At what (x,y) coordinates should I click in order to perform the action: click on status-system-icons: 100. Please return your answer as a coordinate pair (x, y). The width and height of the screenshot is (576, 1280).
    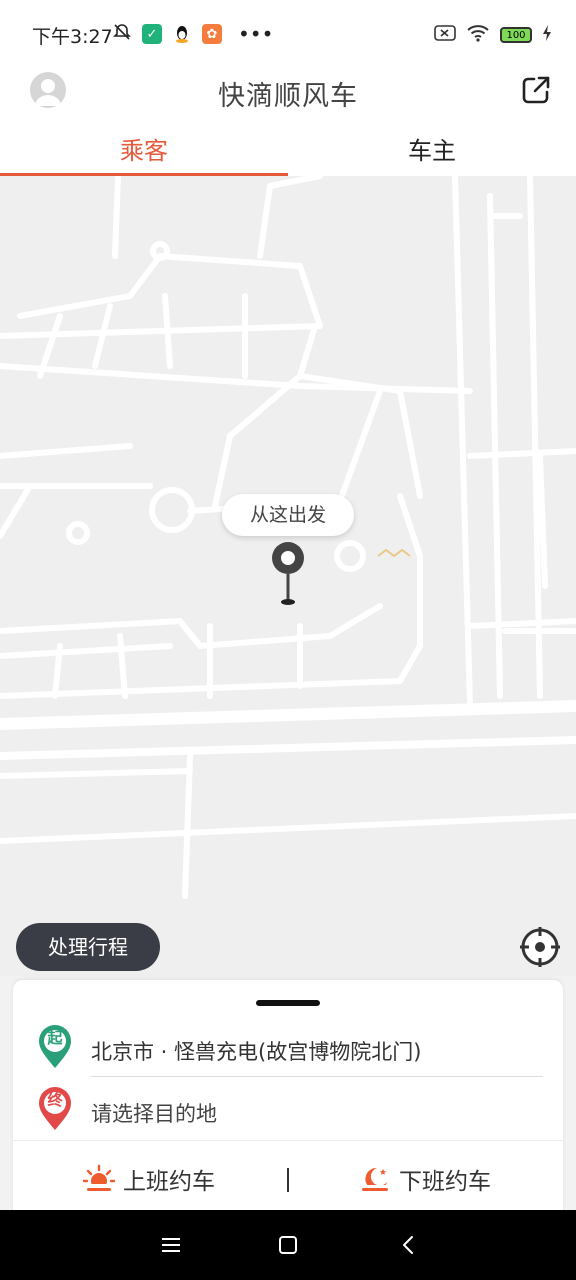
    Looking at the image, I should click on (493, 35).